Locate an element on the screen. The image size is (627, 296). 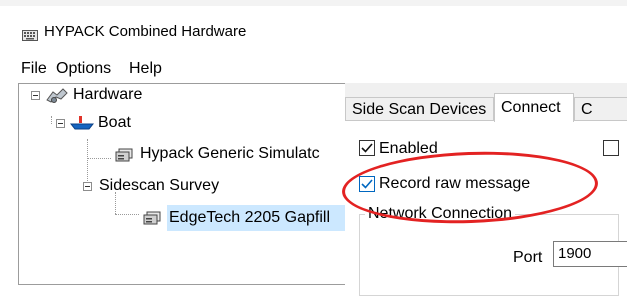
record-raw-label: Record raw message is located at coordinates (455, 183).